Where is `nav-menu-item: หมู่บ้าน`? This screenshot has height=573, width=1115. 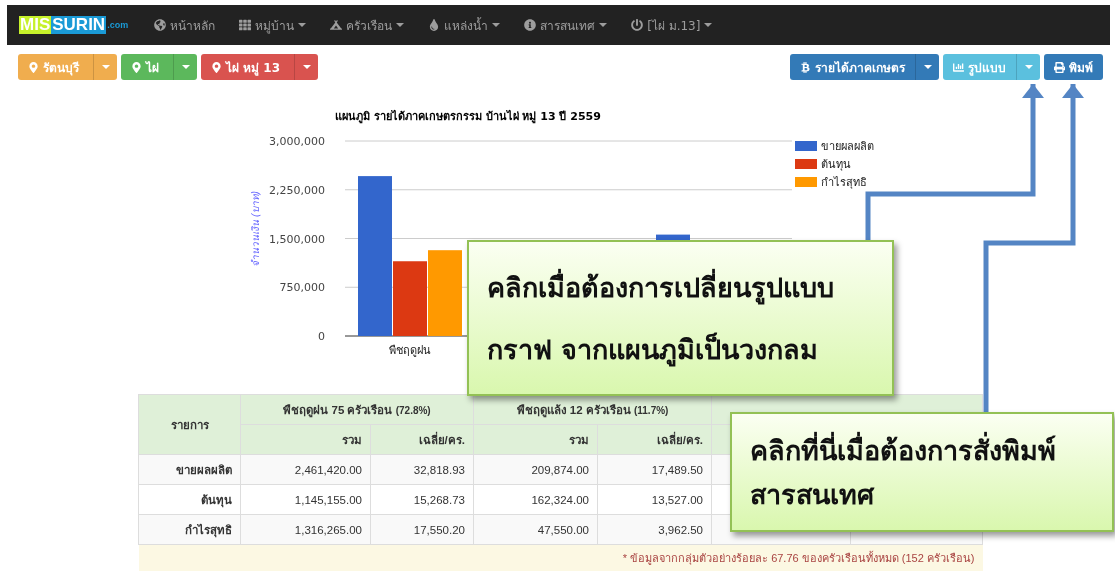
nav-menu-item: หมู่บ้าน is located at coordinates (273, 25).